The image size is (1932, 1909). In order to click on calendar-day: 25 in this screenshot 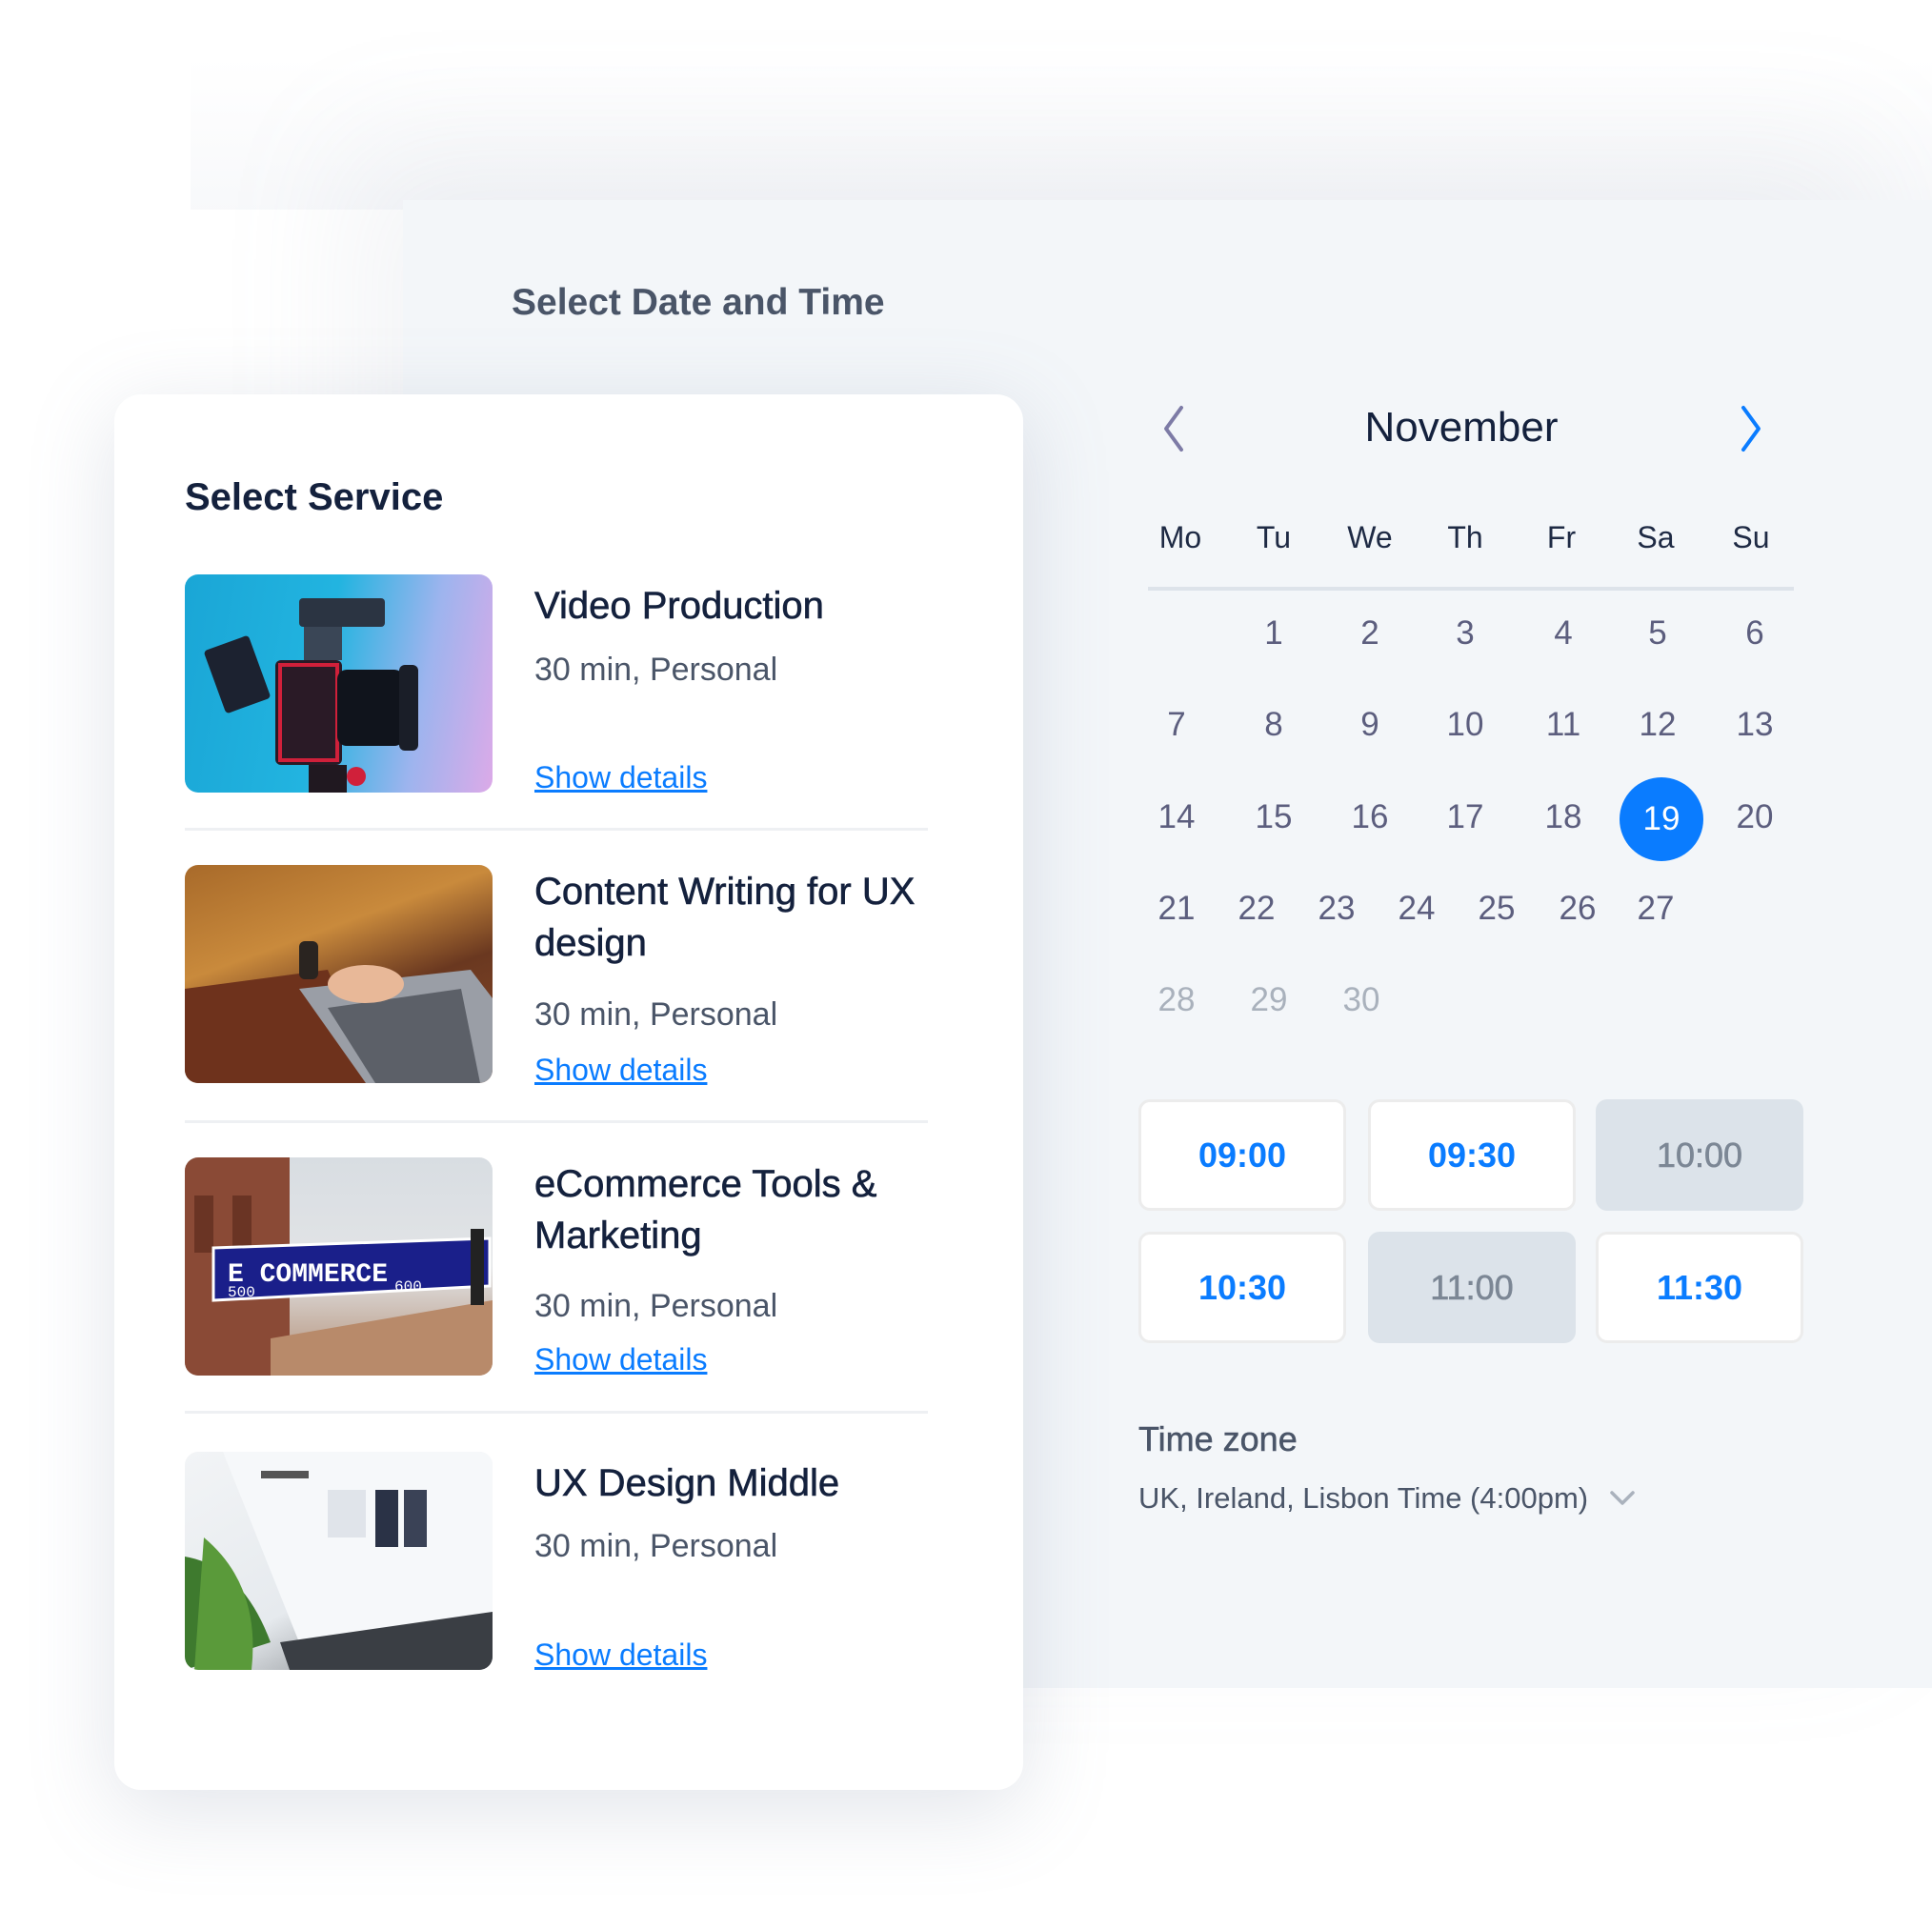, I will do `click(1497, 909)`.